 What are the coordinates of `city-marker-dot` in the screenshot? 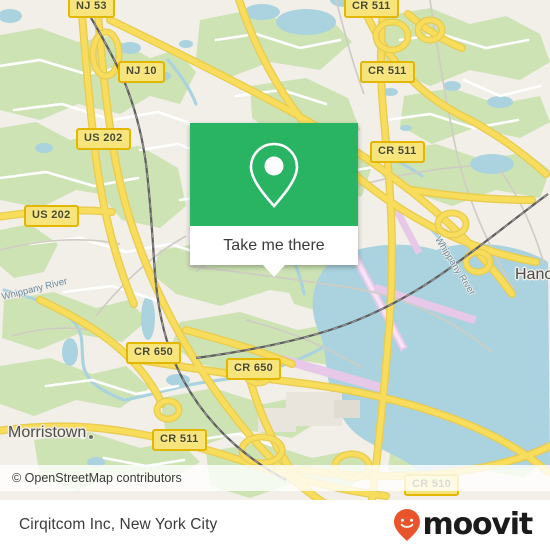 It's located at (91, 437).